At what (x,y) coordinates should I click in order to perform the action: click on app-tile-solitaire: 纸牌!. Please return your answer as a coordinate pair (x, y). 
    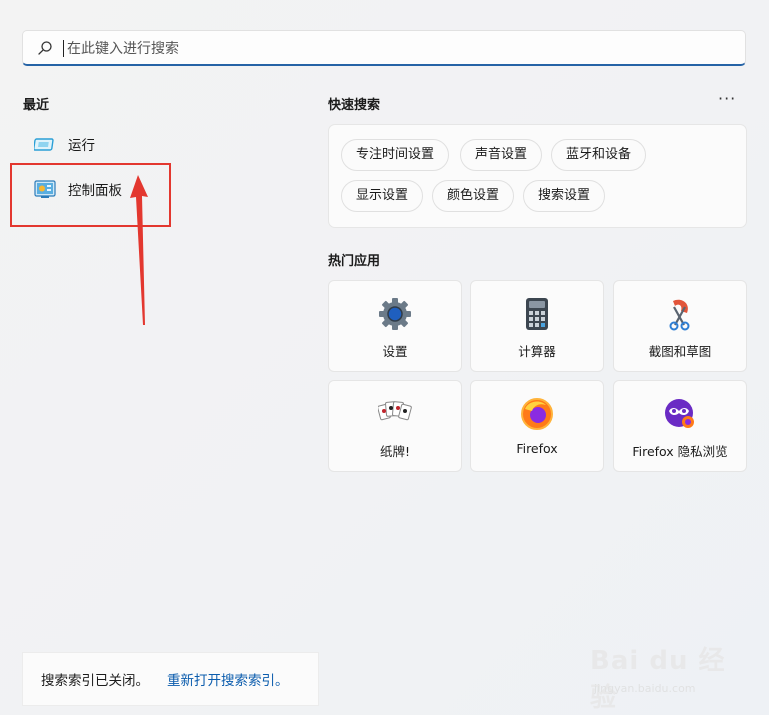
    Looking at the image, I should click on (395, 426).